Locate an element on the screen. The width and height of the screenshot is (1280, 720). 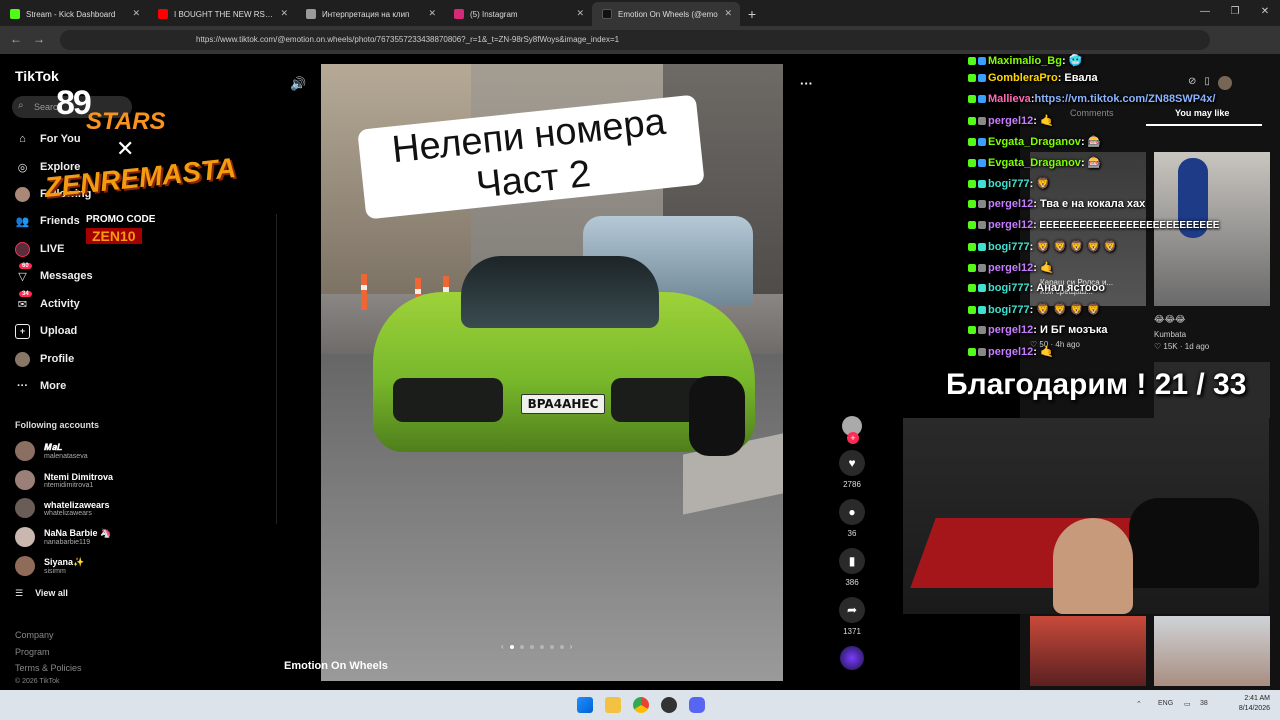
following-account: NaNa Barbie 🦄 nanabarbie119 is located at coordinates (63, 537).